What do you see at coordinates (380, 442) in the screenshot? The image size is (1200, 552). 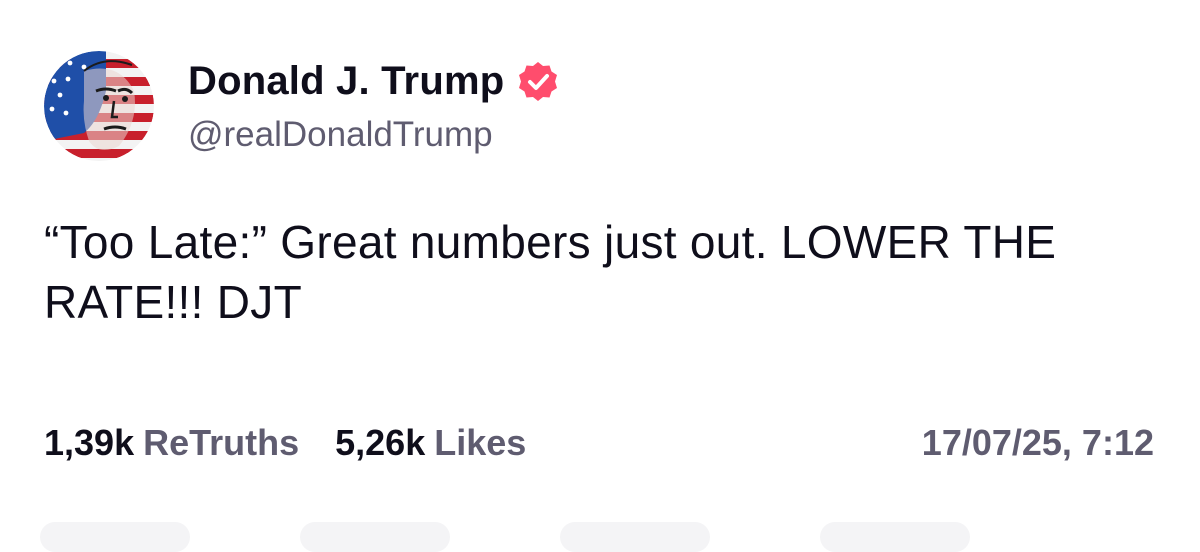 I see `likes-count: 5,26k` at bounding box center [380, 442].